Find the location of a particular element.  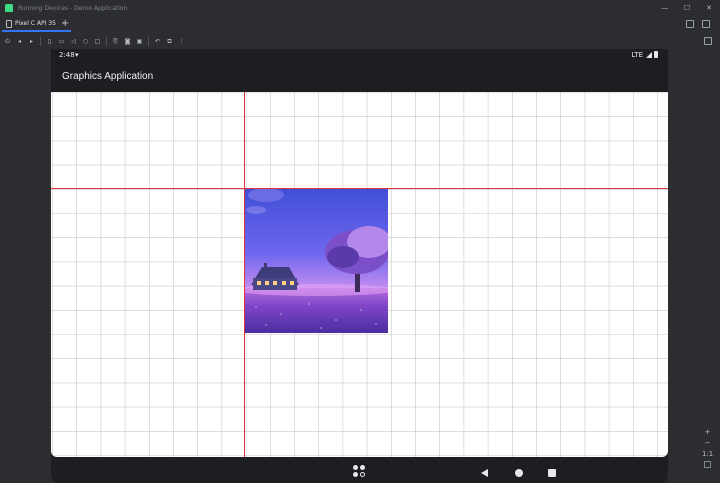

record-icon: ▣ is located at coordinates (139, 41).